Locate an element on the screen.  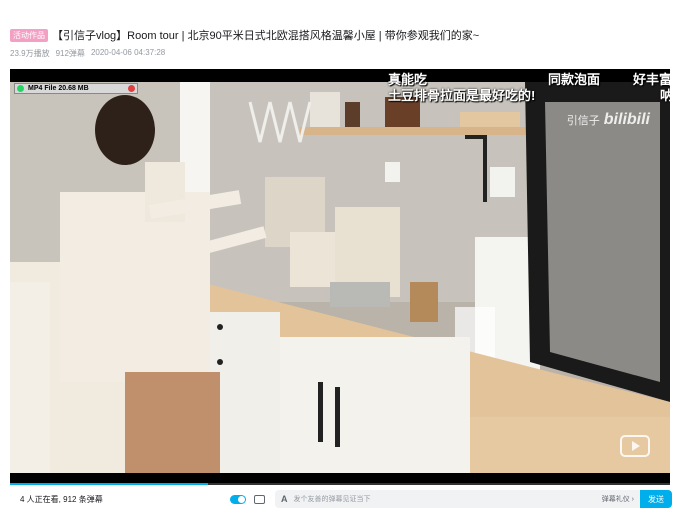
view-count: 23.9万播放 is located at coordinates (30, 53).